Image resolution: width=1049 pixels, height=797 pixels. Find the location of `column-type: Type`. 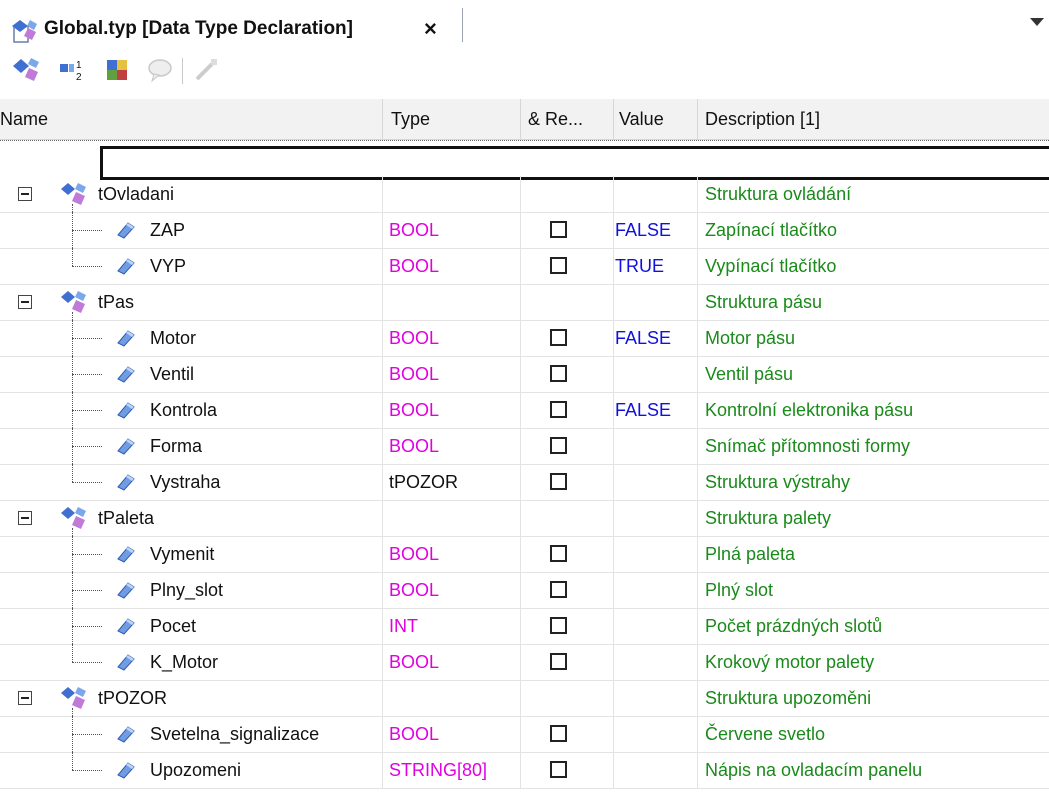

column-type: Type is located at coordinates (451, 119).